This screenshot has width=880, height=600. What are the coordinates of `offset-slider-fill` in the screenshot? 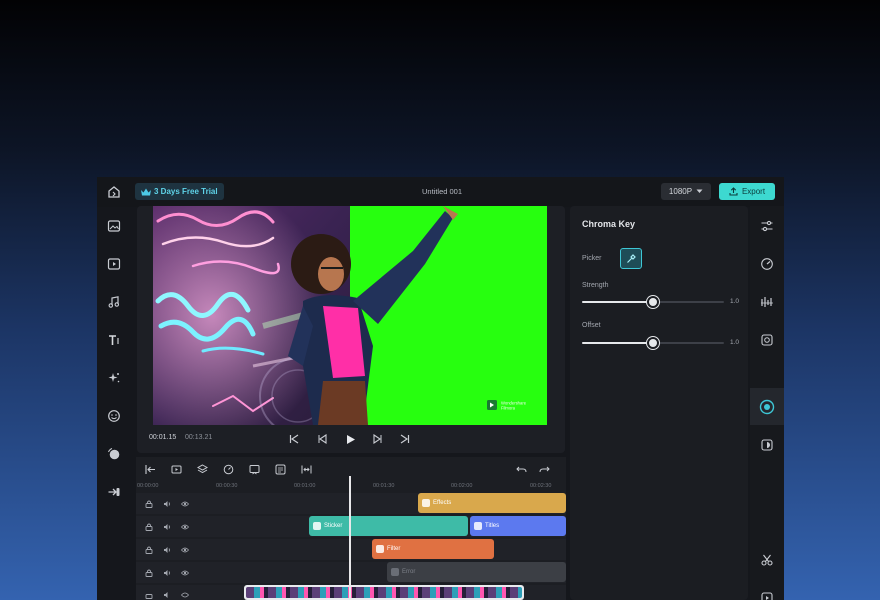 It's located at (617, 343).